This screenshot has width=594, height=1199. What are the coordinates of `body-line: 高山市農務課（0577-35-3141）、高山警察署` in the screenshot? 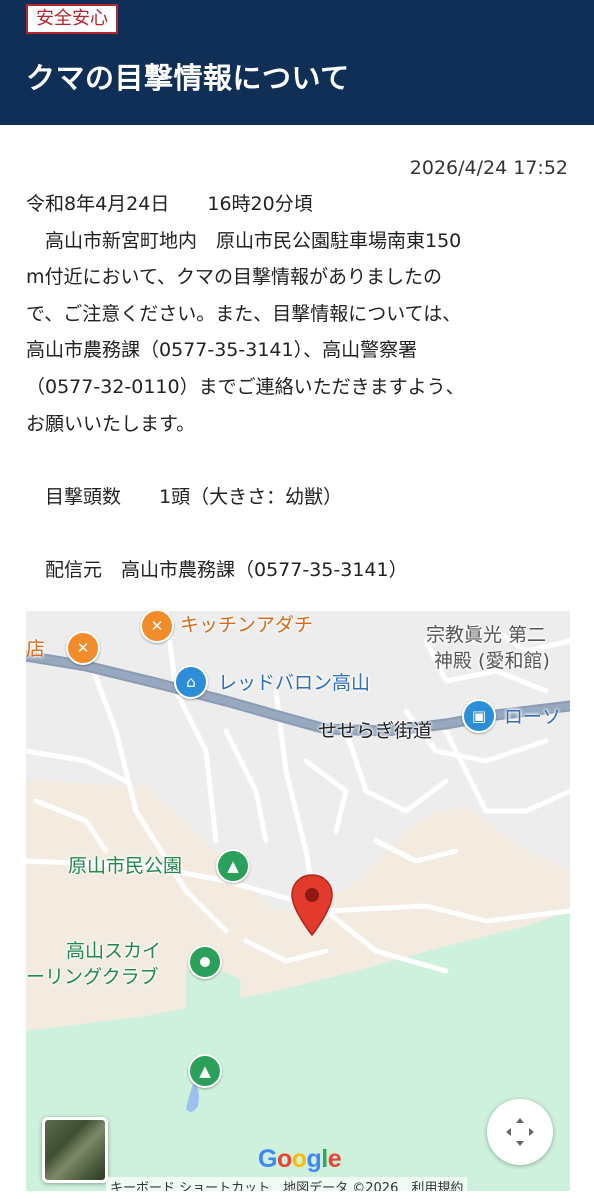 It's located at (222, 350).